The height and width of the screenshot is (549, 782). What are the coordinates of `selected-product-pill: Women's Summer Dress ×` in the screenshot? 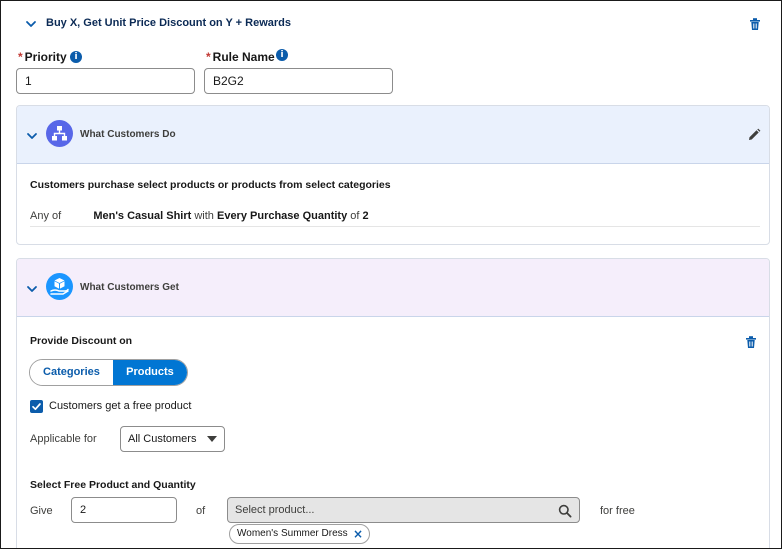 It's located at (299, 534).